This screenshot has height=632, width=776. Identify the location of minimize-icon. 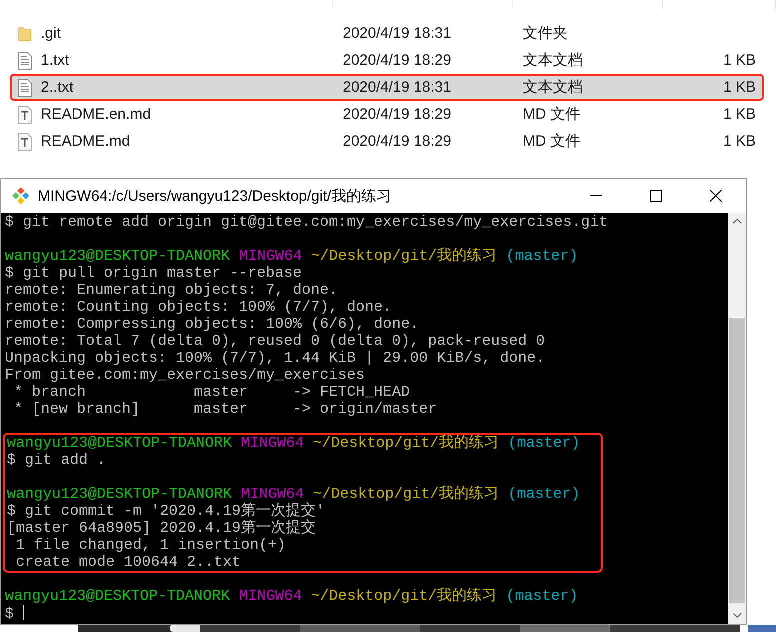
(596, 196).